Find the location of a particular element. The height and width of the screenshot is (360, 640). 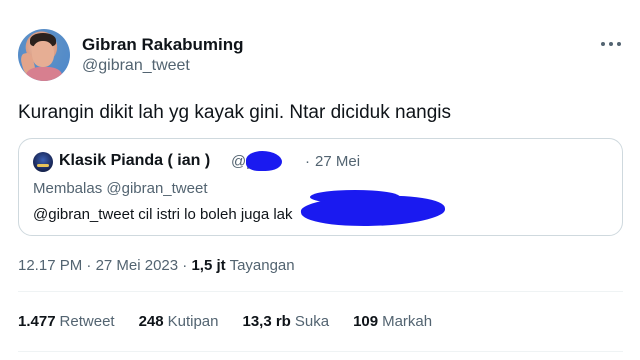

quoted-tweet-date: 27 Mei is located at coordinates (338, 161).